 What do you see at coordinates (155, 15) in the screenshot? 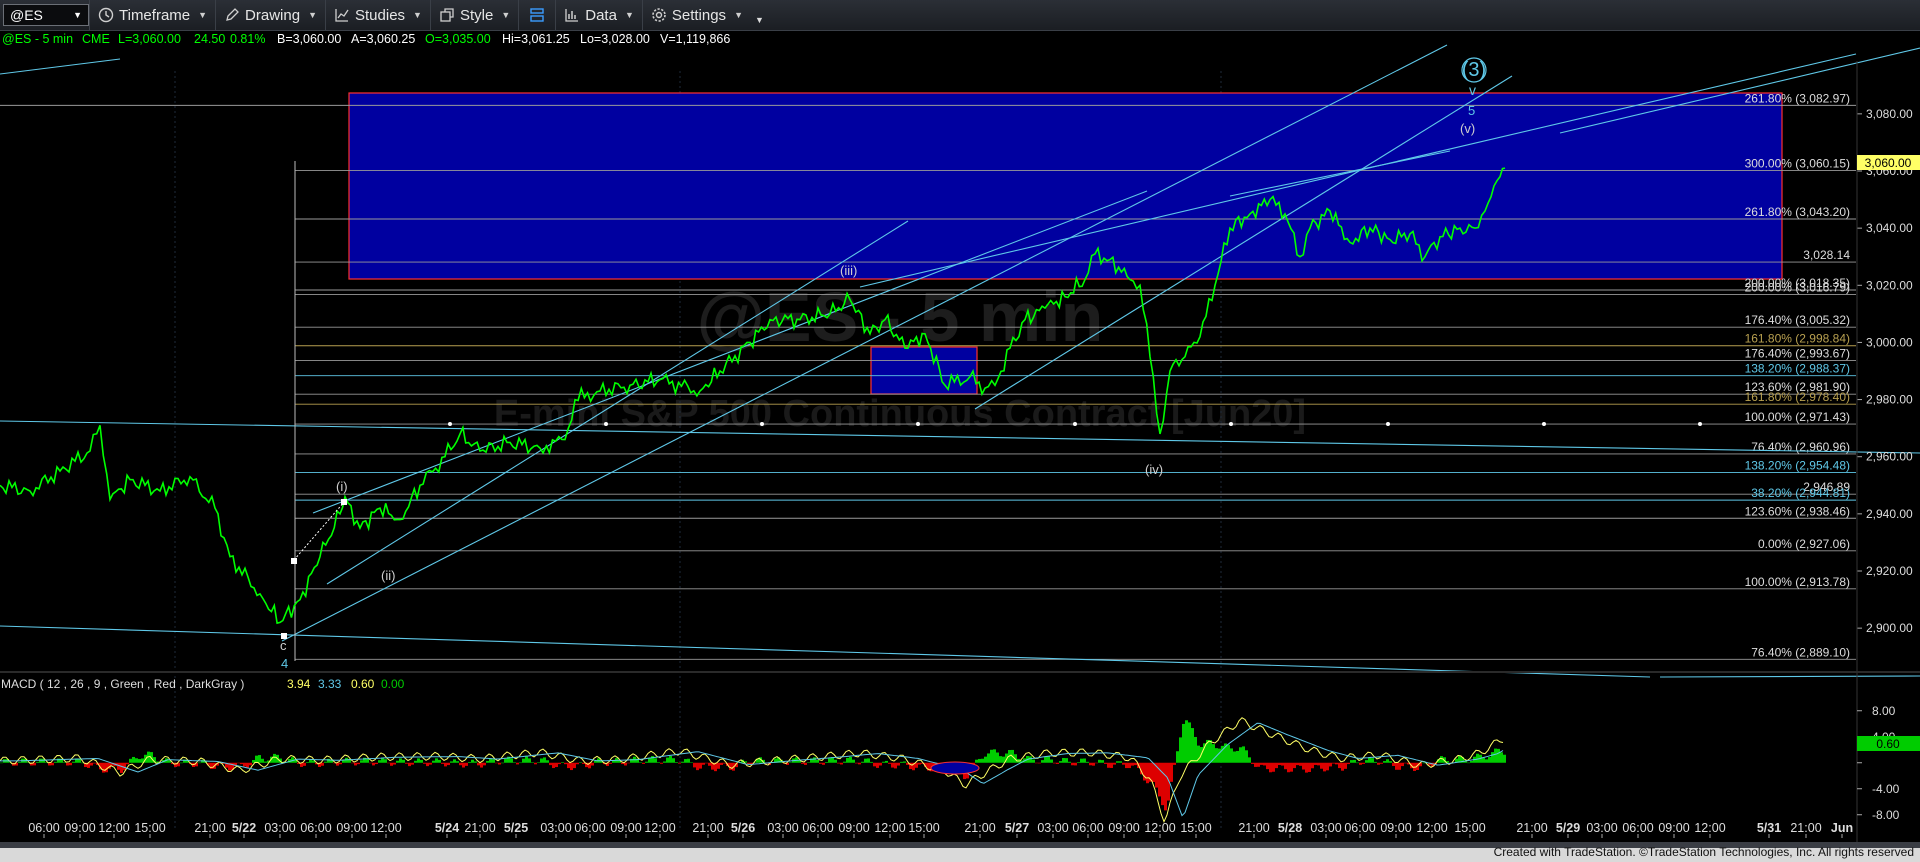
I see `timeframe-label: Timeframe` at bounding box center [155, 15].